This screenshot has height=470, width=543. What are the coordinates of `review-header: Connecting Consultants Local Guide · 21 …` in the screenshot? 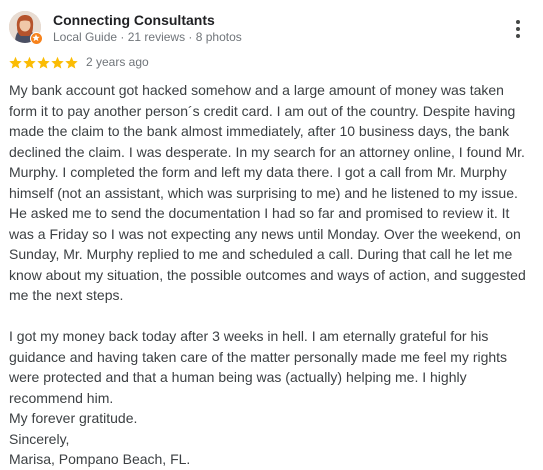 It's located at (271, 29).